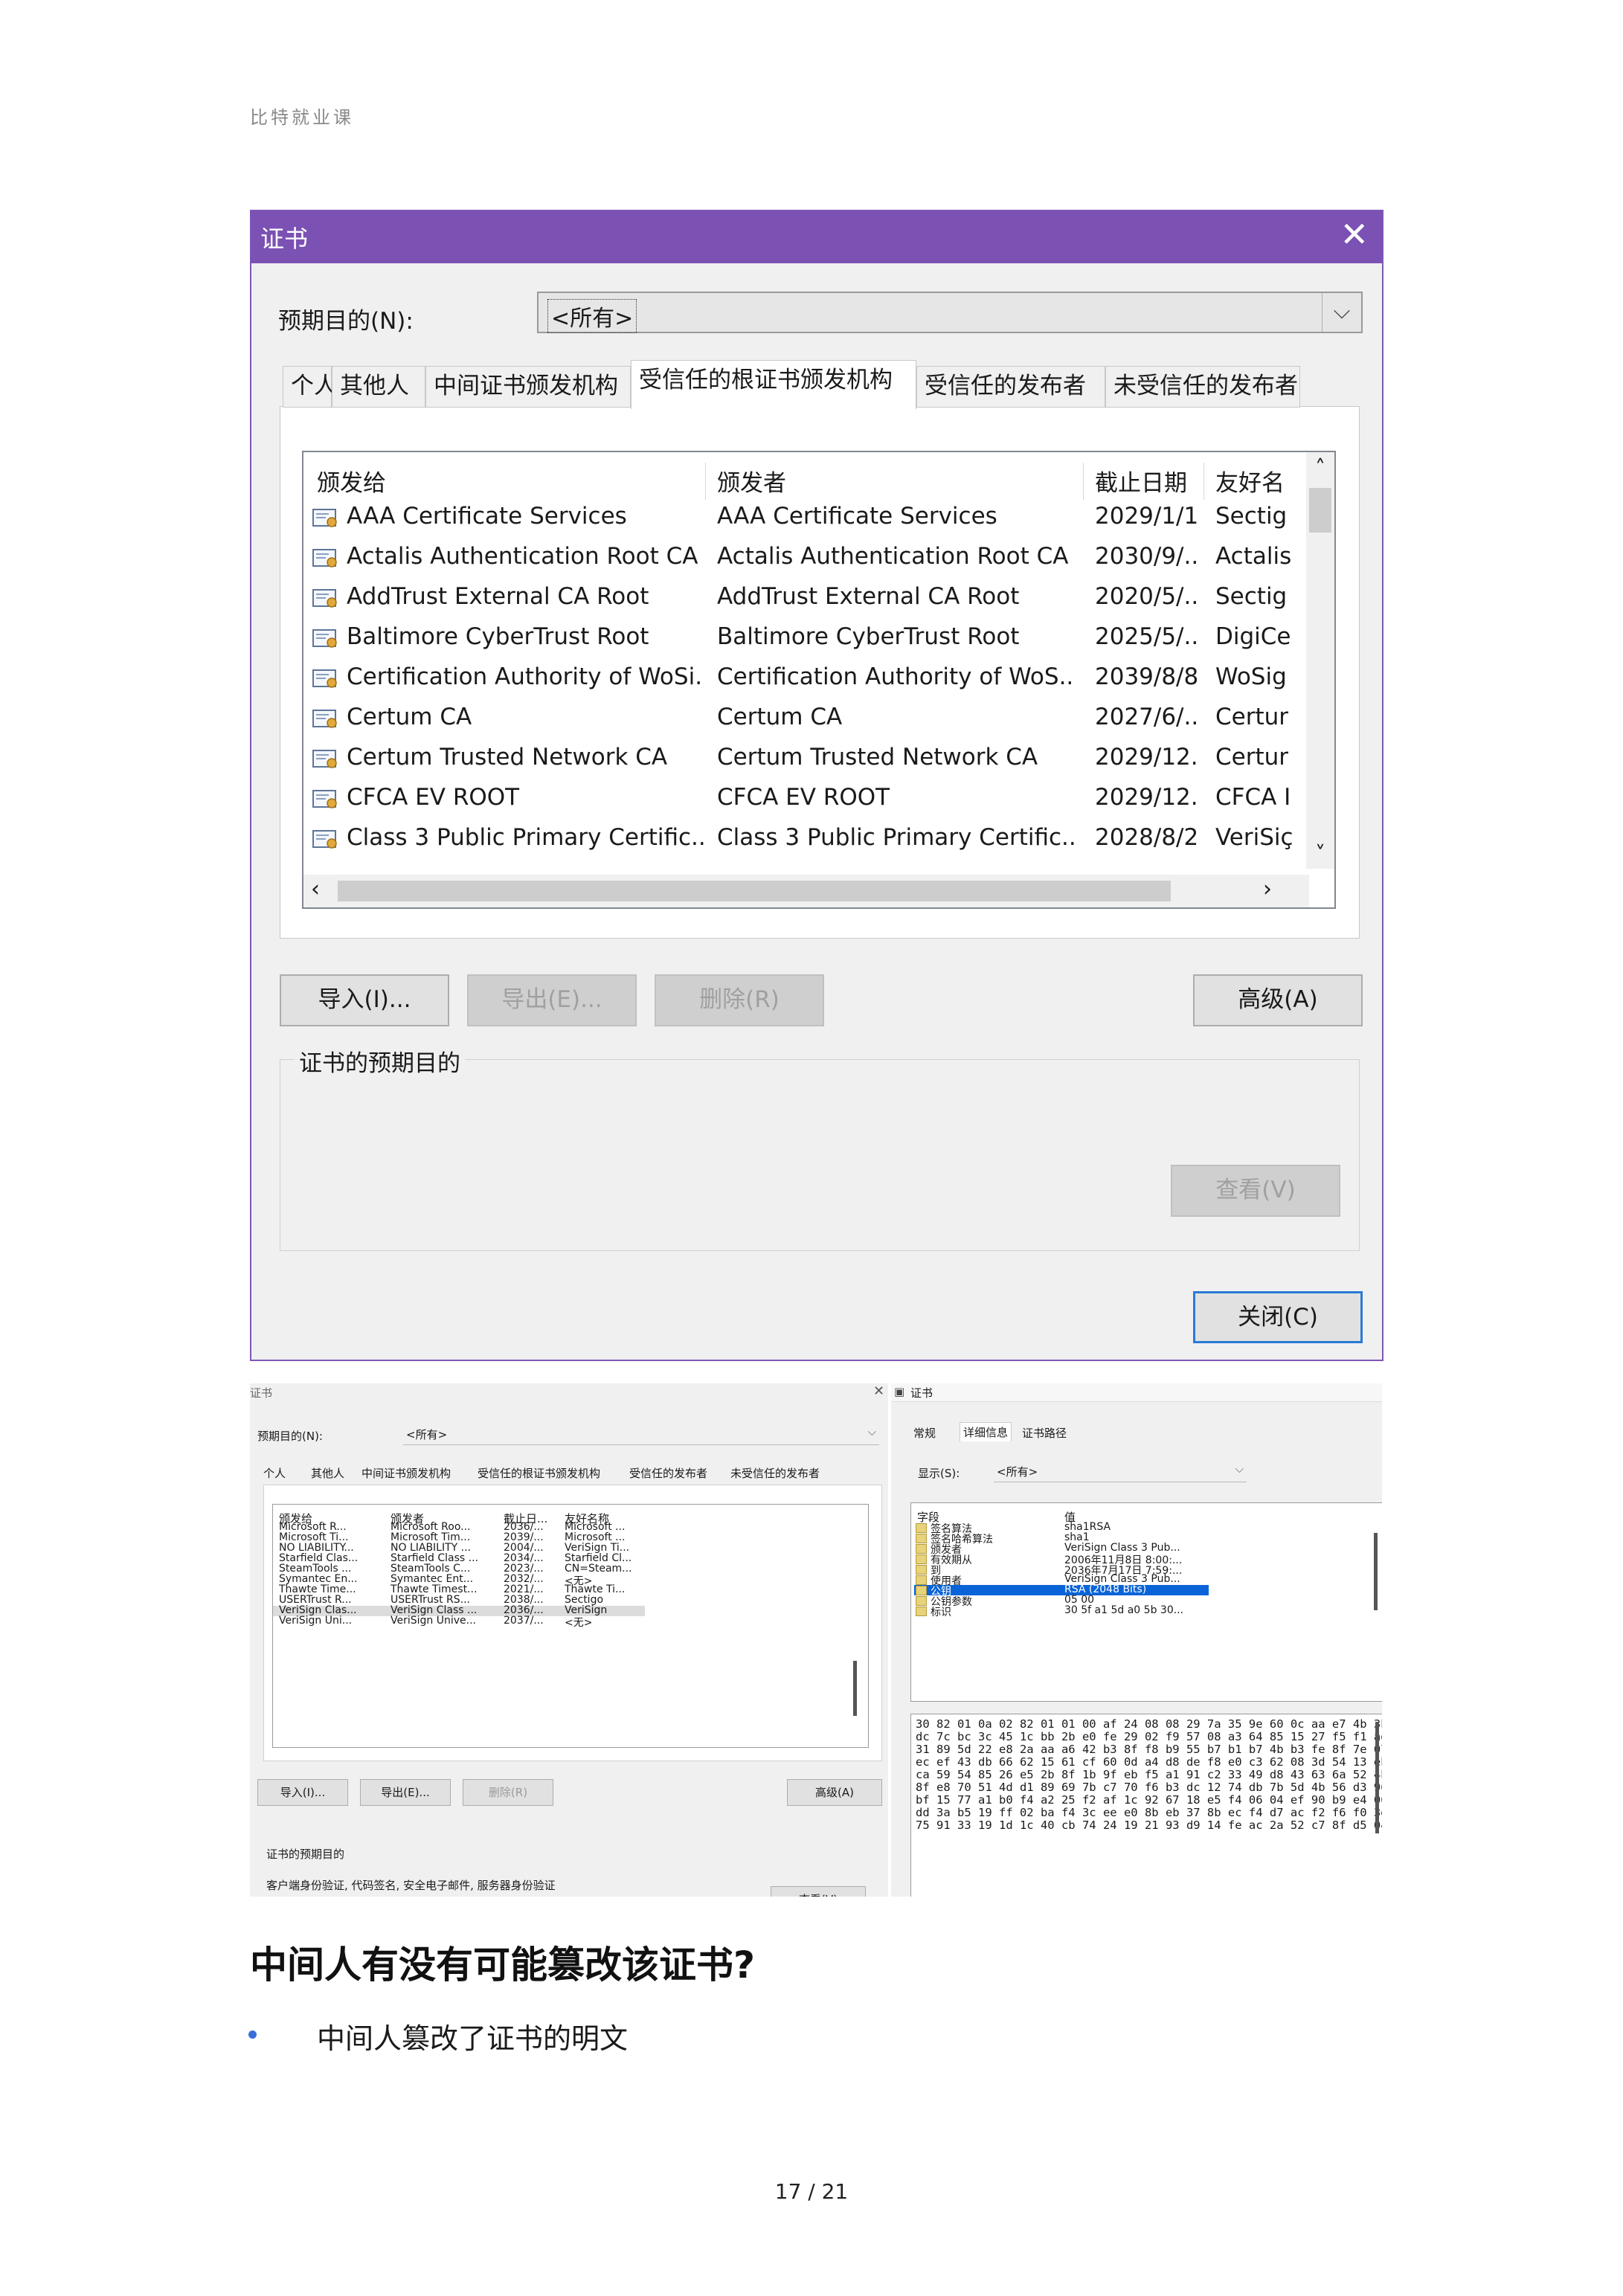 The width and height of the screenshot is (1623, 2296). I want to click on column-friendly-name: 友好名, so click(1256, 481).